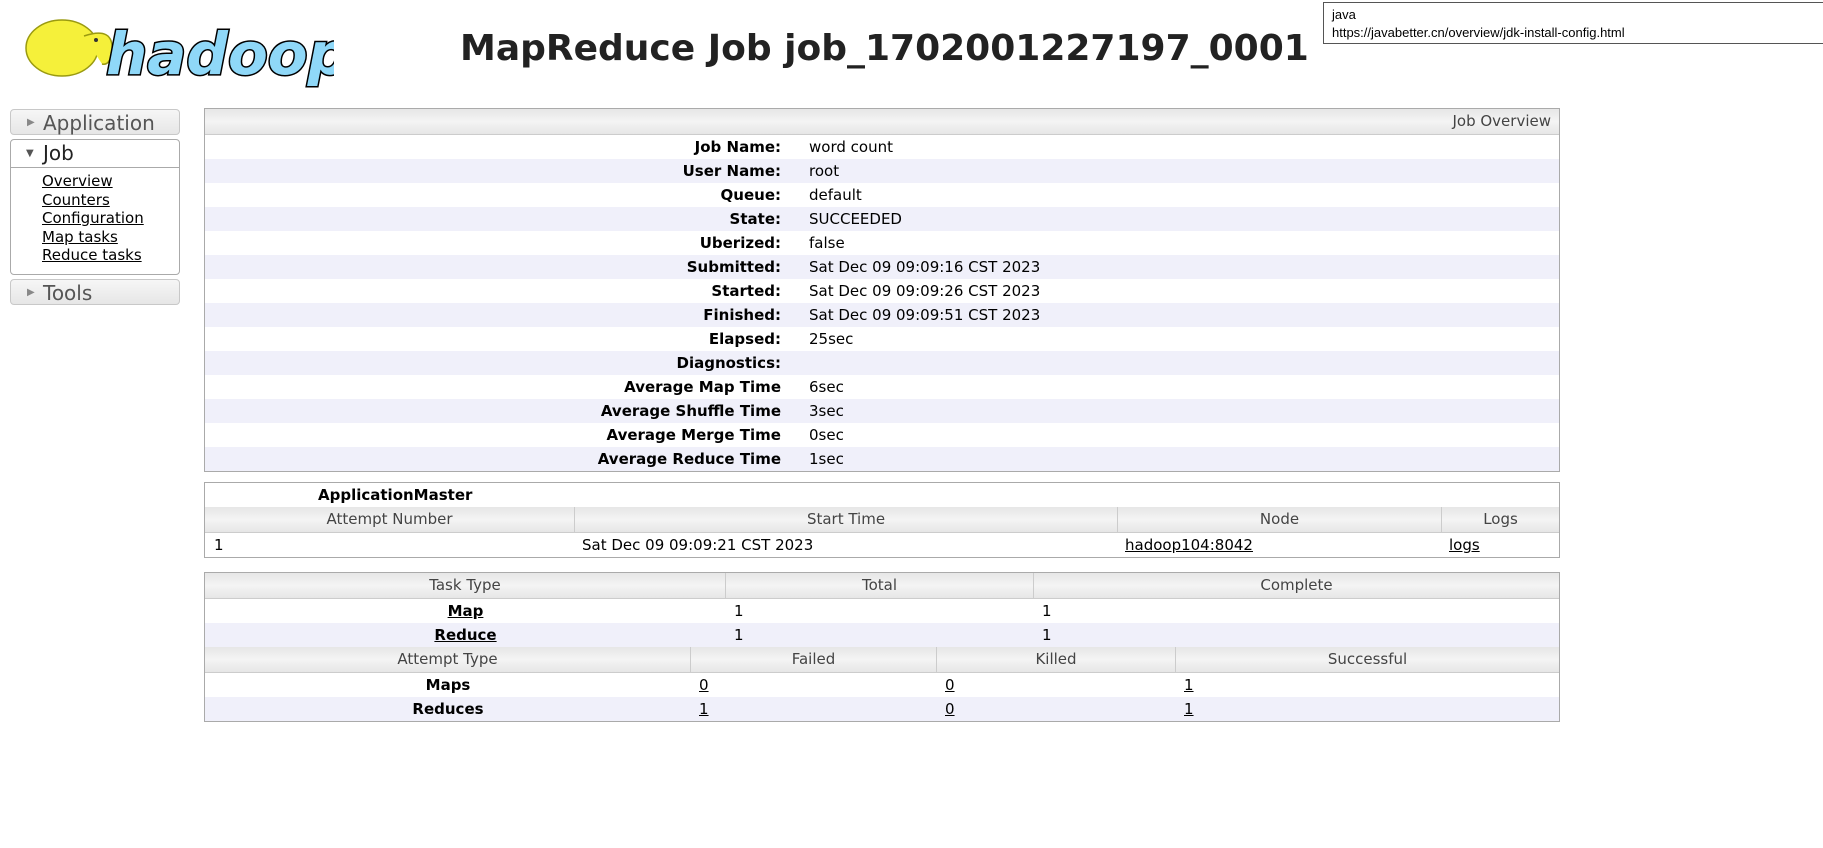  What do you see at coordinates (882, 171) in the screenshot?
I see `overview-row: User Name: root` at bounding box center [882, 171].